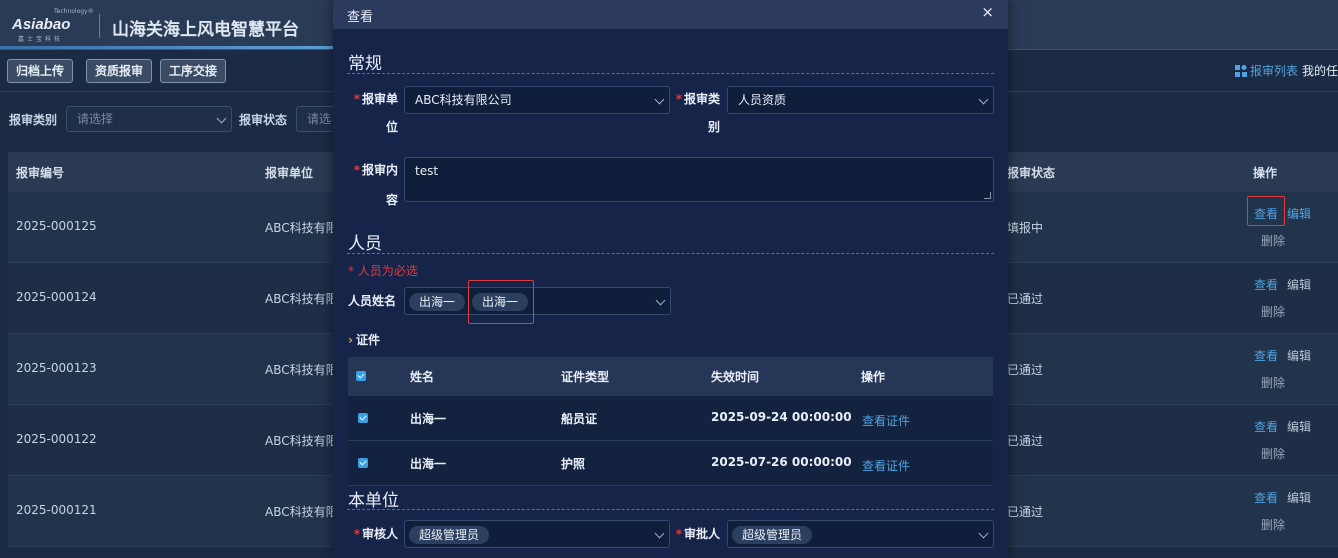  I want to click on report-content-value: test, so click(427, 171).